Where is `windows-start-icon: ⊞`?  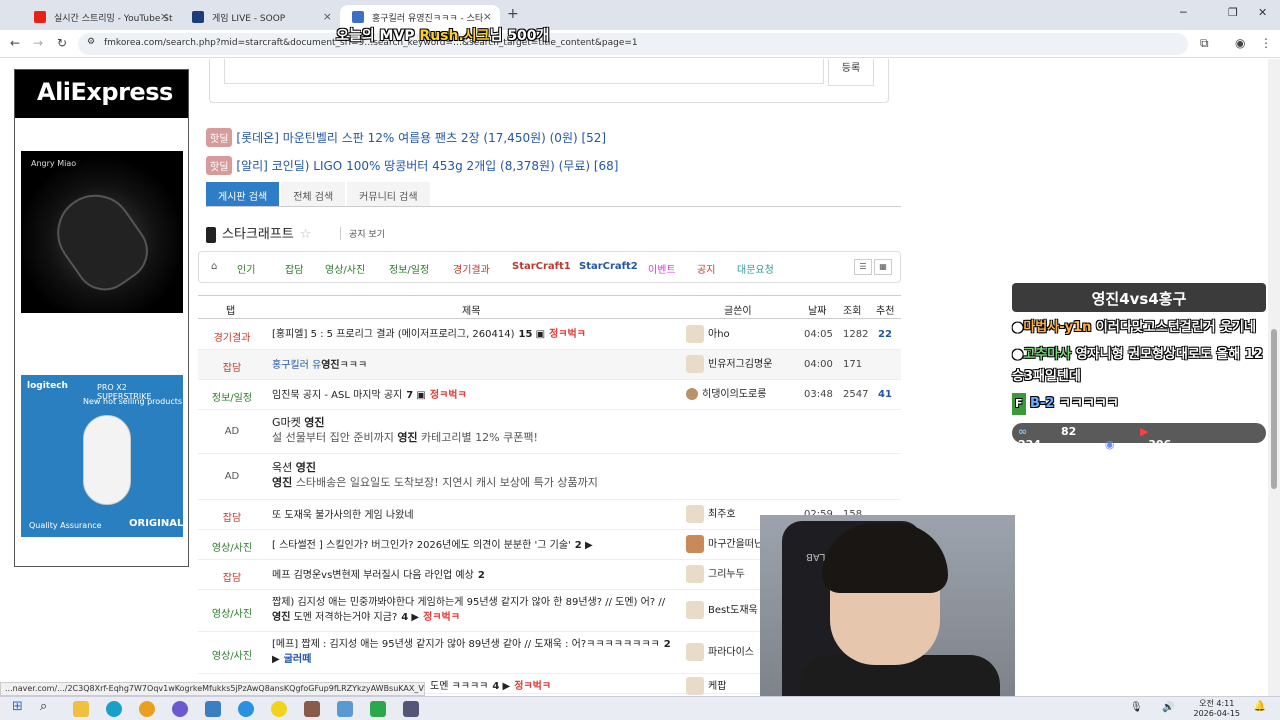
windows-start-icon: ⊞ is located at coordinates (20, 707).